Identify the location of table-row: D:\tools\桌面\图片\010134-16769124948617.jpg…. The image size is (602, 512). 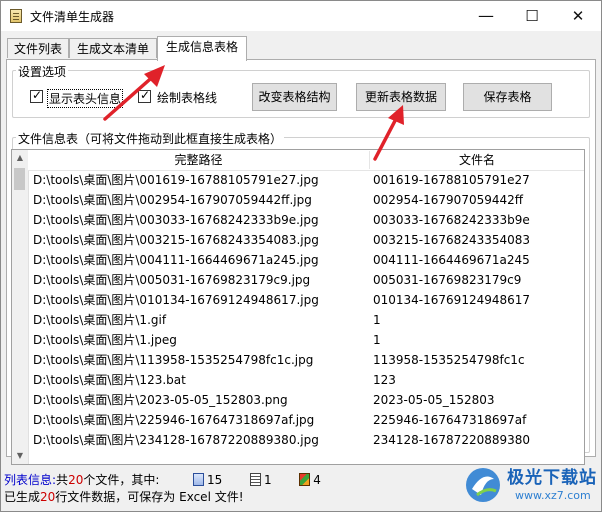
(306, 300).